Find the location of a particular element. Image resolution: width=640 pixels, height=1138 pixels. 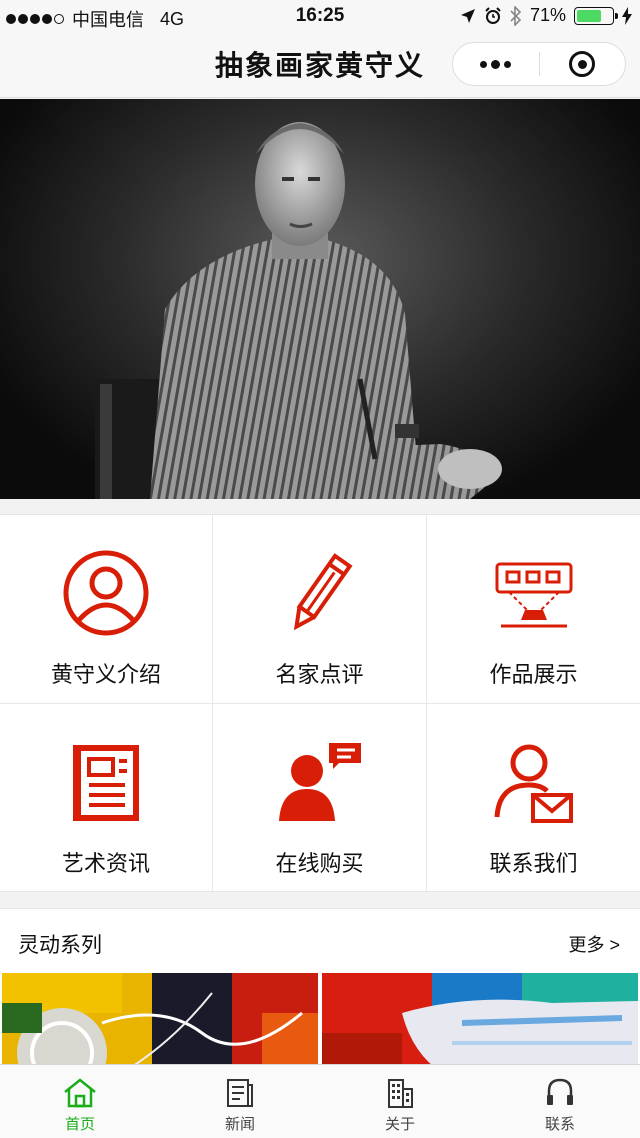

grid-item-label: 黄守义介绍 is located at coordinates (105, 674).